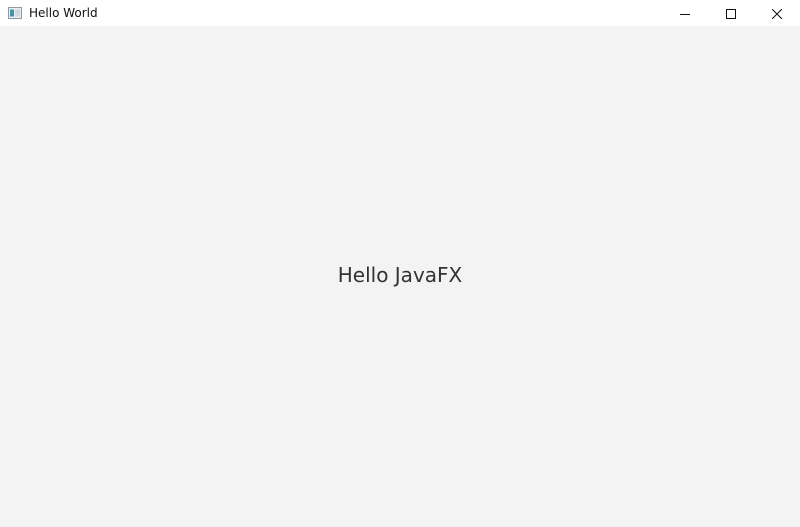 The width and height of the screenshot is (800, 527). Describe the element at coordinates (63, 13) in the screenshot. I see `window-title: Hello World` at that location.